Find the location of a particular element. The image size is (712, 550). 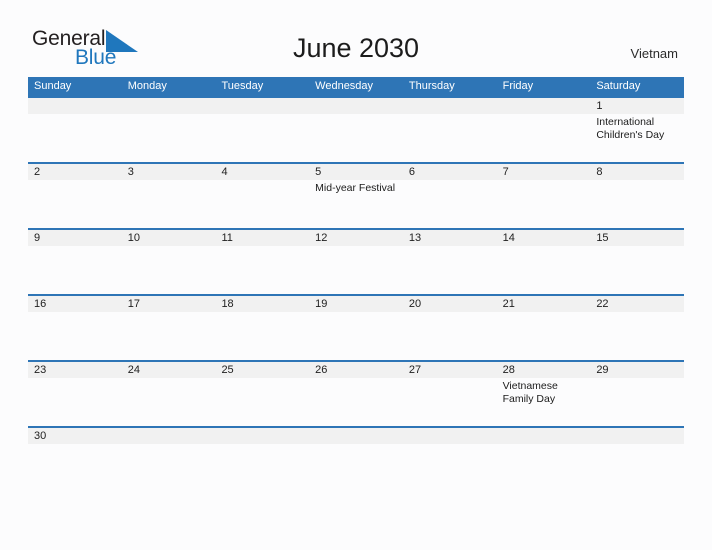

weekday-header-friday: Friday is located at coordinates (518, 86).